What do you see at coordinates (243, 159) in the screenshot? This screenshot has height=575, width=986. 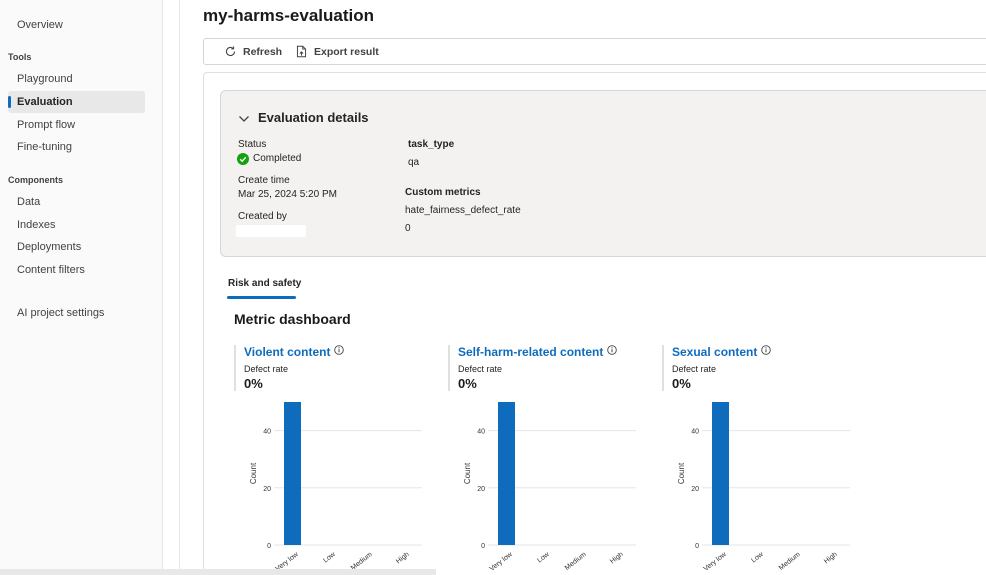 I see `check-circle-icon` at bounding box center [243, 159].